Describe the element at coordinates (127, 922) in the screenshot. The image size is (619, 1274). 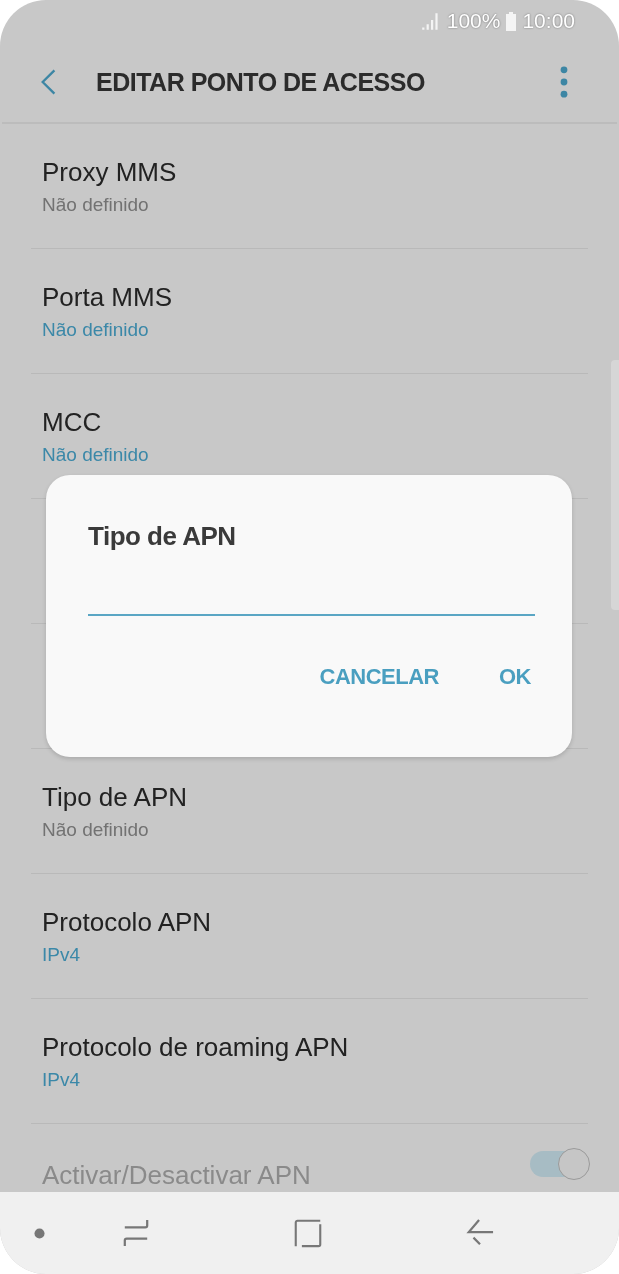
I see `setting-title: Protocolo APN` at that location.